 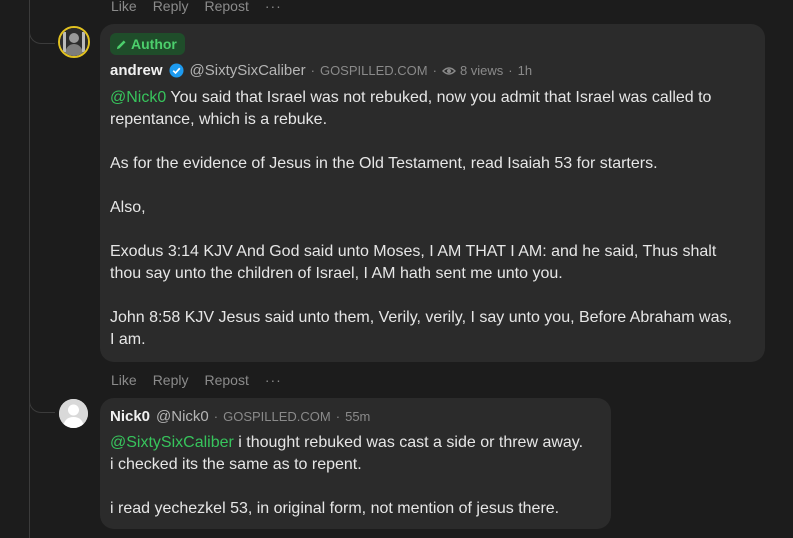 I want to click on eye-icon, so click(x=448, y=71).